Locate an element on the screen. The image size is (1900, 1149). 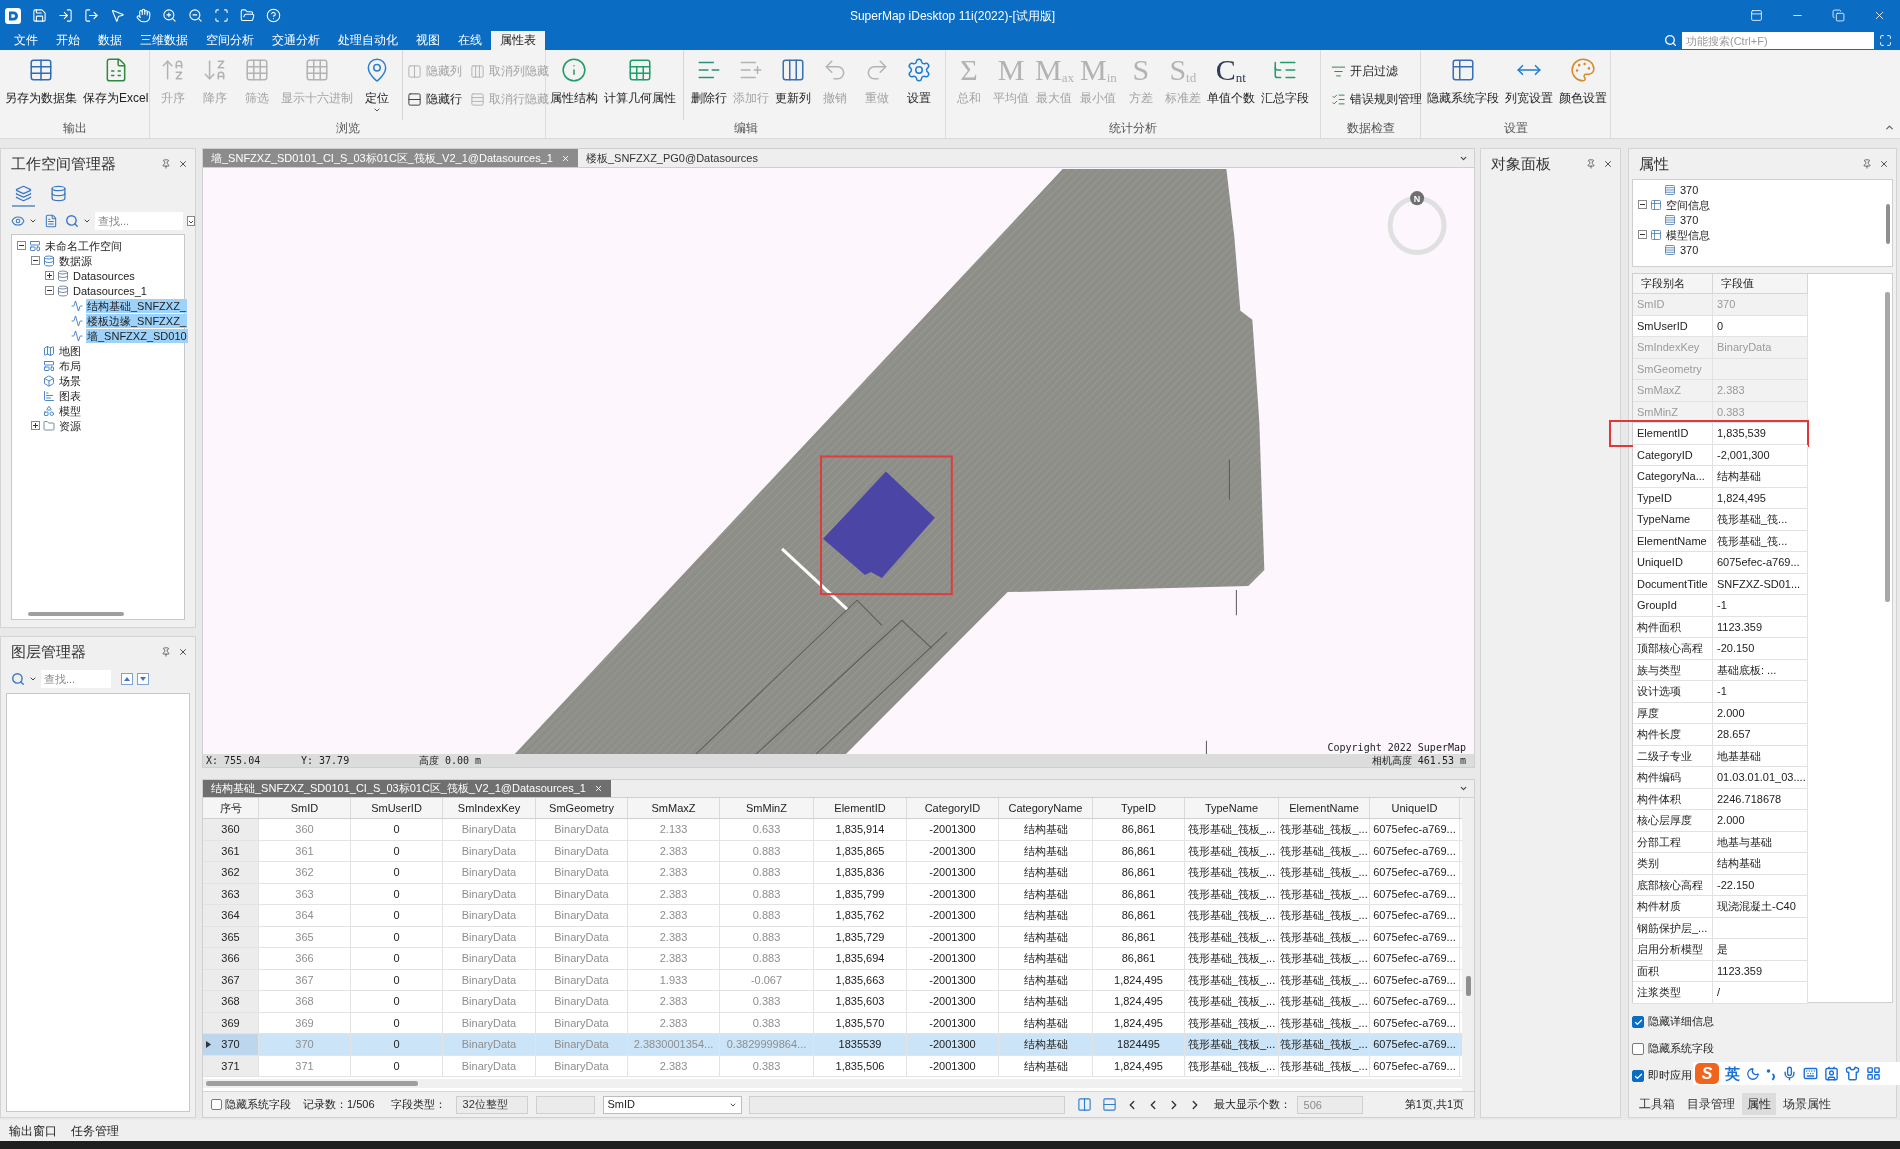
ribbon-button: Cnt 单值个数 is located at coordinates (1230, 85).